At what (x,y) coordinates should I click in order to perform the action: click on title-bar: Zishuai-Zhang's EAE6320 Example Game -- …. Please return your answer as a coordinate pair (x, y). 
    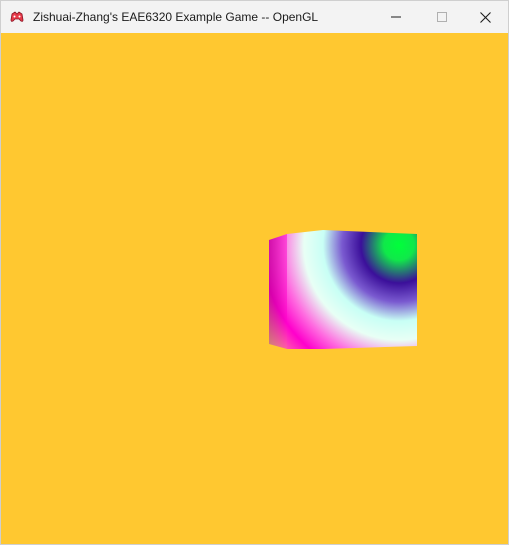
    Looking at the image, I should click on (254, 17).